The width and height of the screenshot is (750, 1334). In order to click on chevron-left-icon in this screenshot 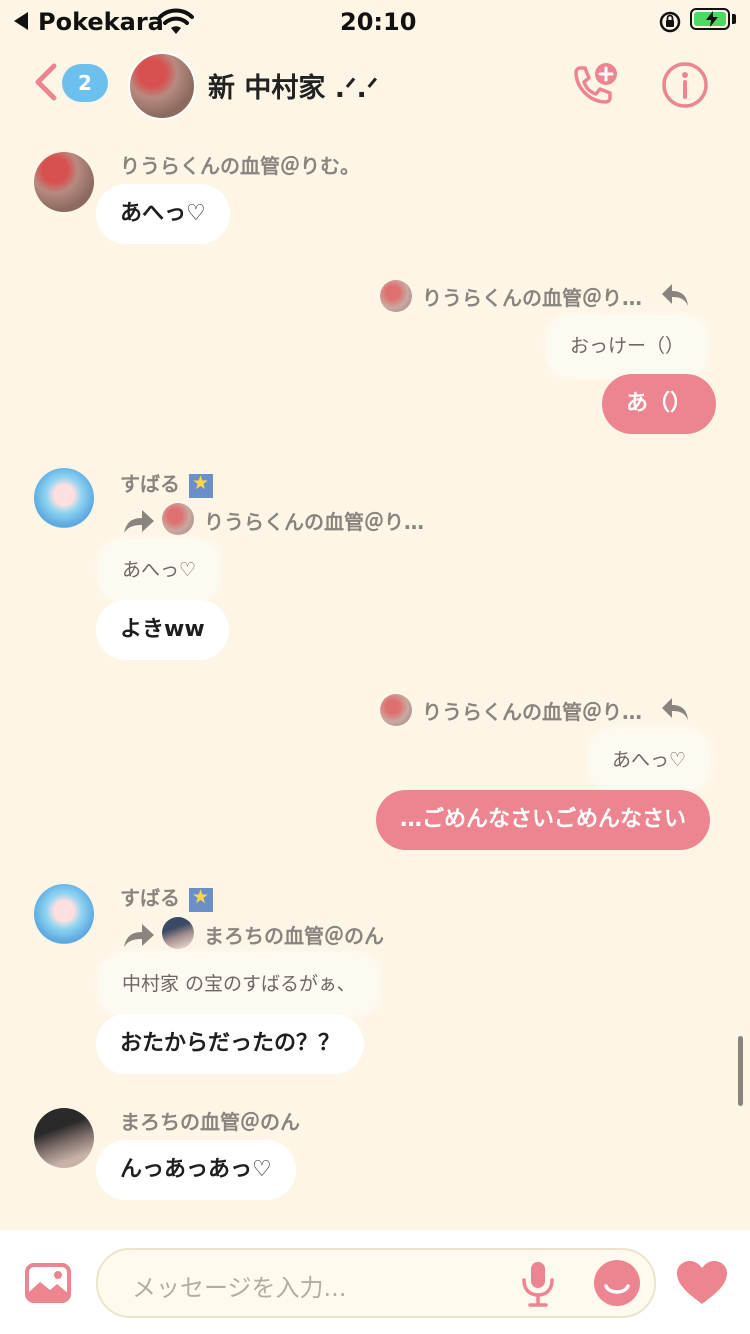, I will do `click(46, 82)`.